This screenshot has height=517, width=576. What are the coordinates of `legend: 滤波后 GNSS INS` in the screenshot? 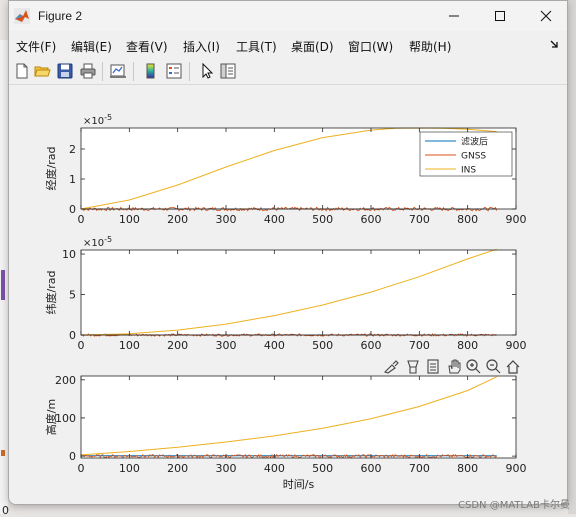 It's located at (466, 154).